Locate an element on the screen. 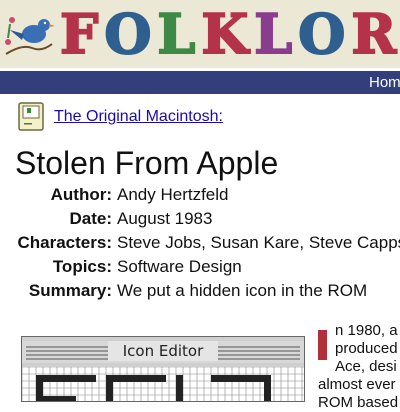 The image size is (400, 412). logo-letter: K is located at coordinates (227, 34).